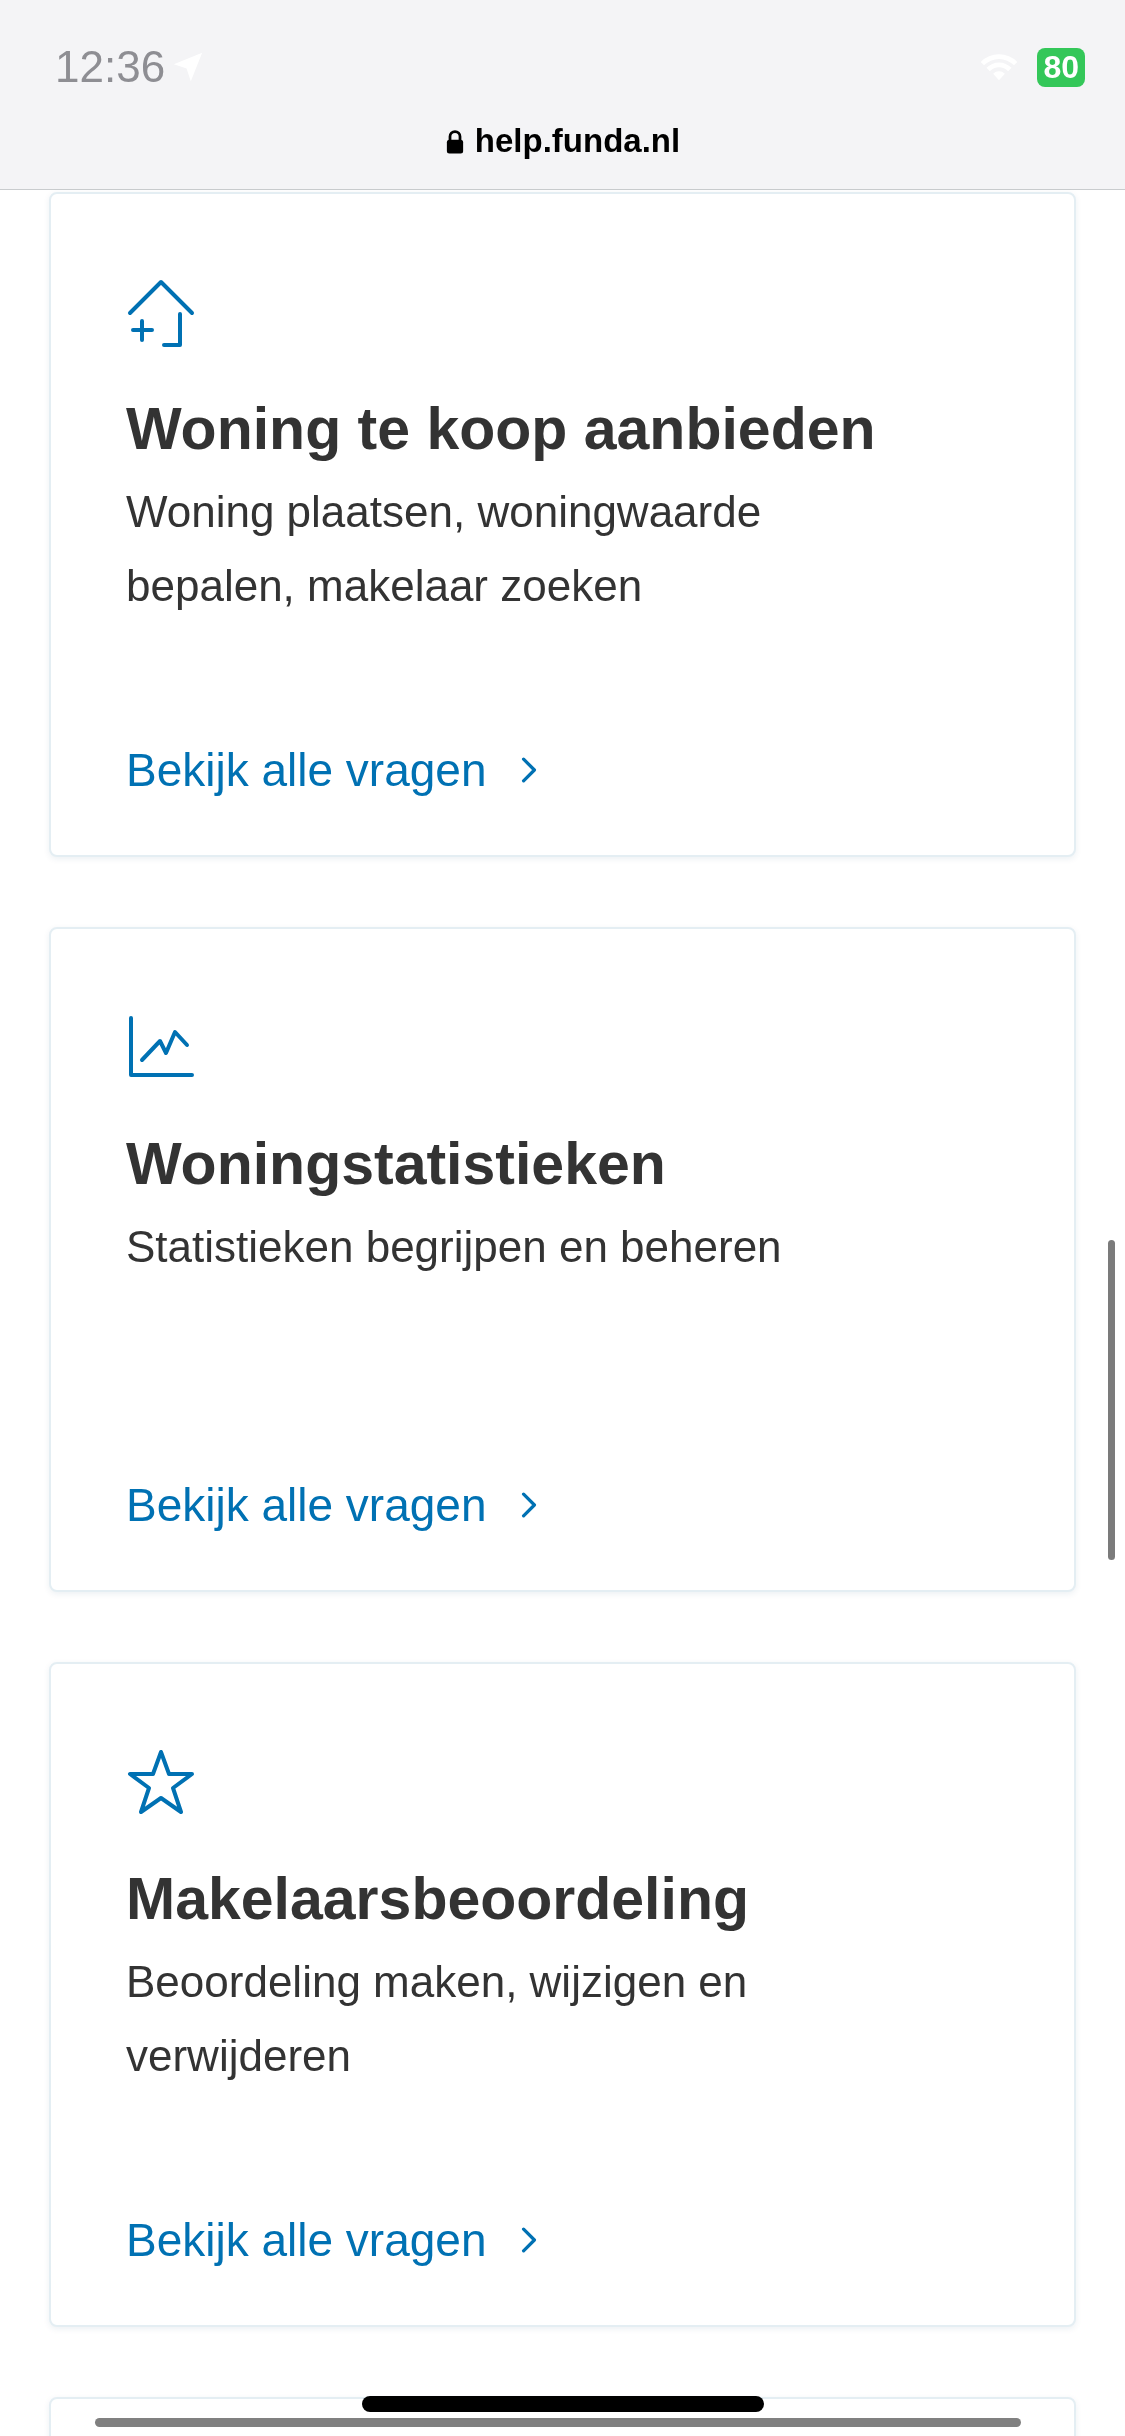 The width and height of the screenshot is (1125, 2436). What do you see at coordinates (110, 67) in the screenshot?
I see `status-time: 12:36` at bounding box center [110, 67].